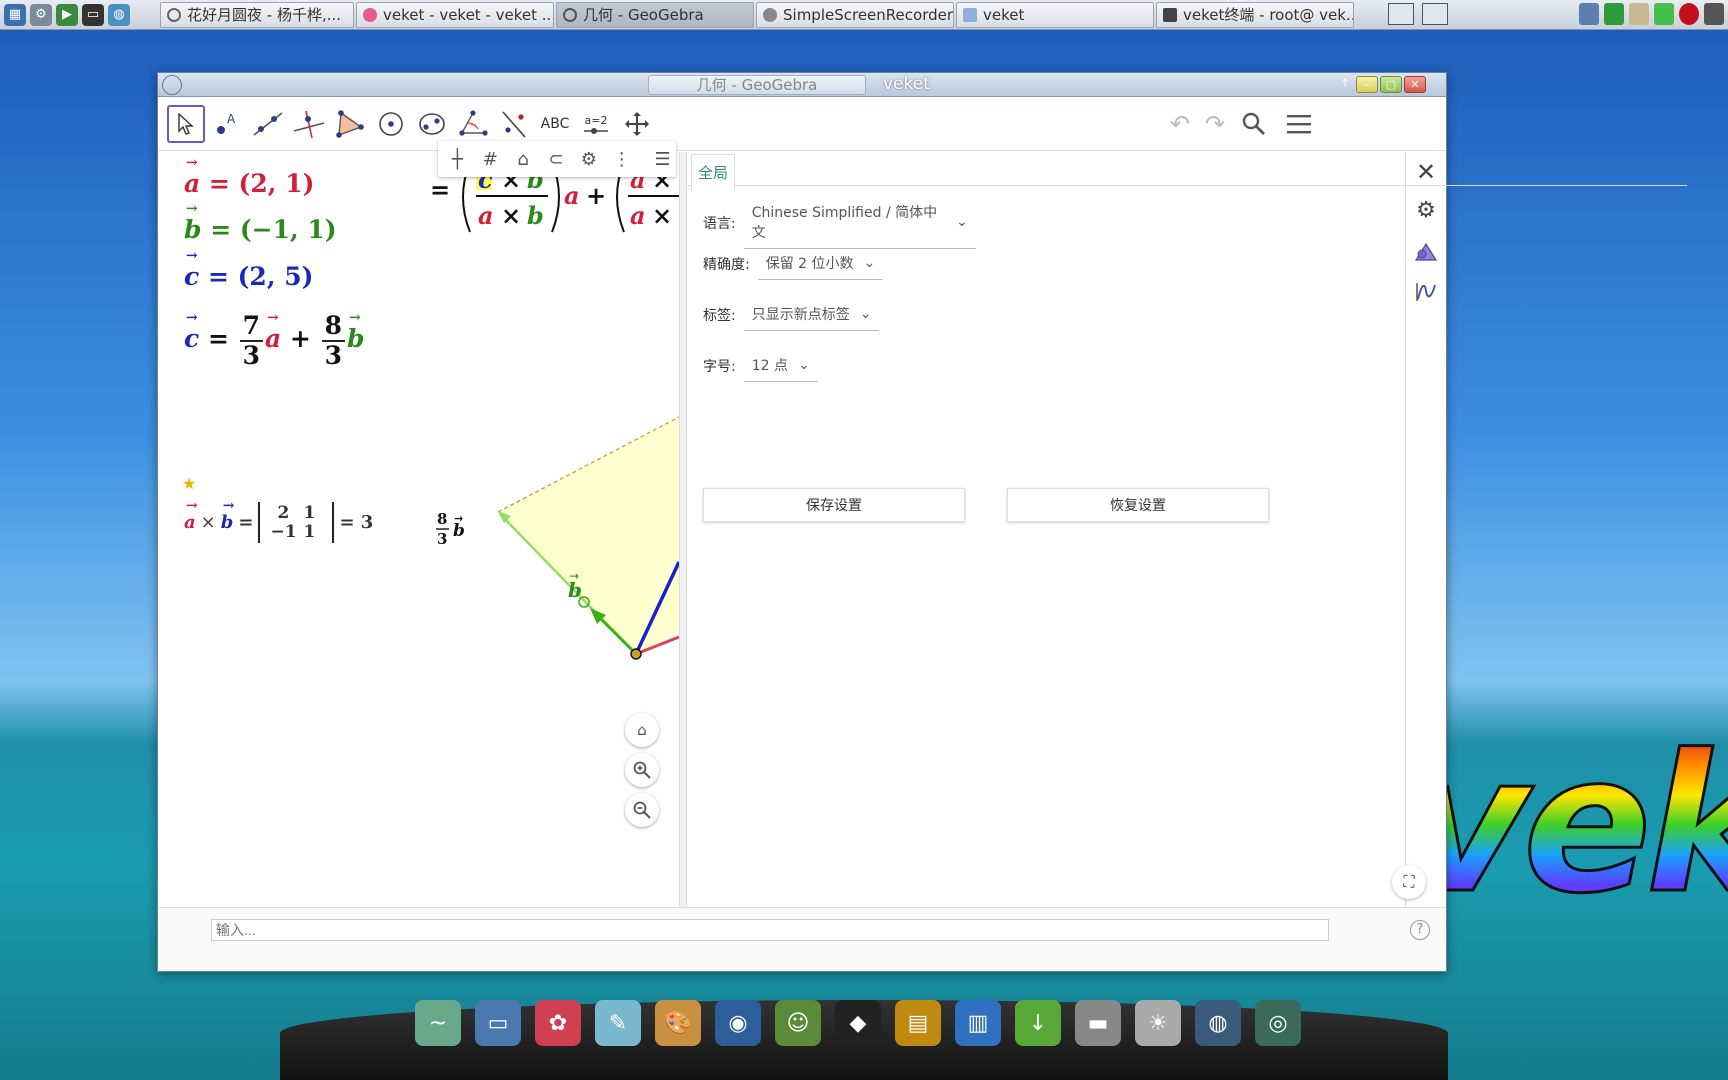  I want to click on terminal-launcher-icon: ▭, so click(93, 14).